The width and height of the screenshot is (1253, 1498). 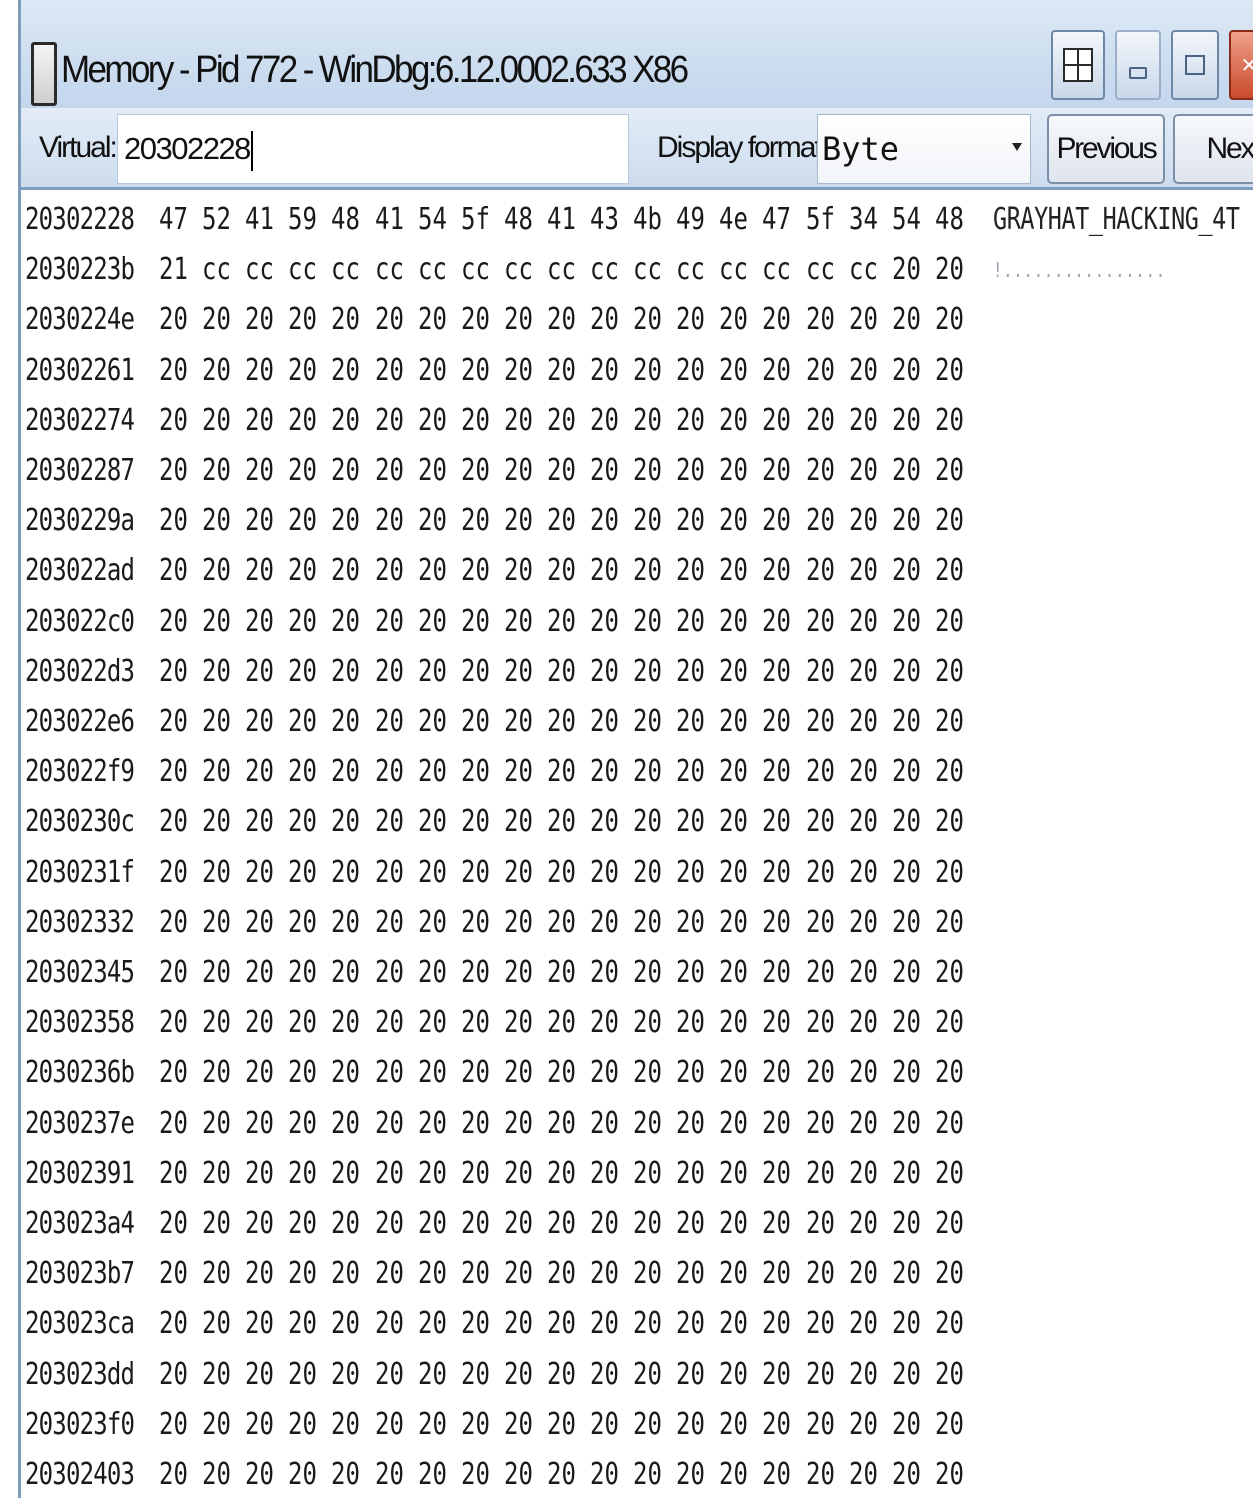 I want to click on layout-button, so click(x=1078, y=65).